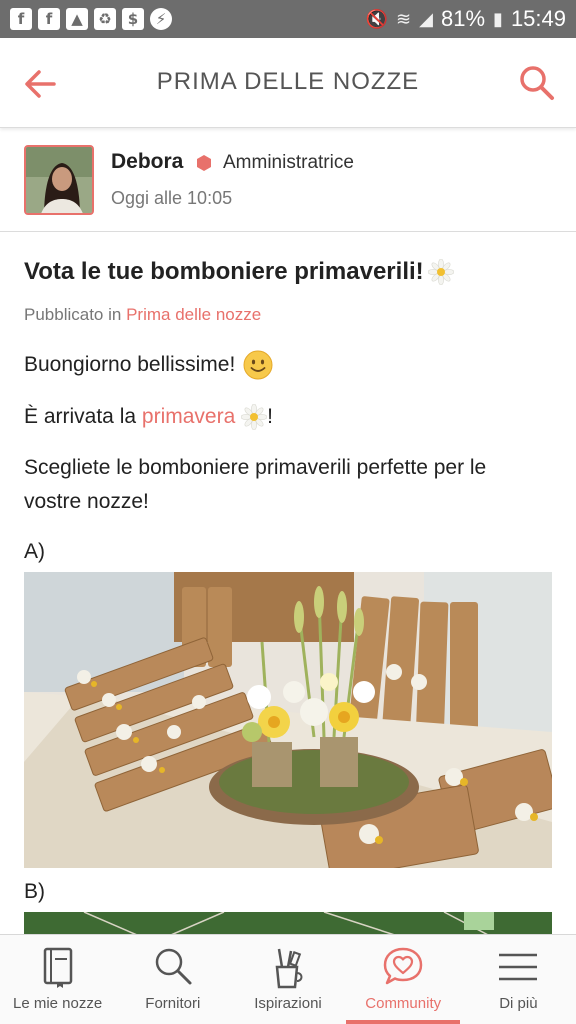 This screenshot has height=1024, width=576. Describe the element at coordinates (239, 272) in the screenshot. I see `post-title: Vota le tue bomboniere primaverili!` at that location.